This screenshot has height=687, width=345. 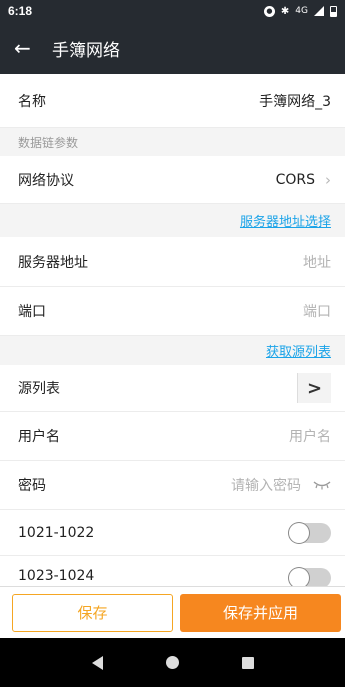 I want to click on battery-icon, so click(x=333, y=11).